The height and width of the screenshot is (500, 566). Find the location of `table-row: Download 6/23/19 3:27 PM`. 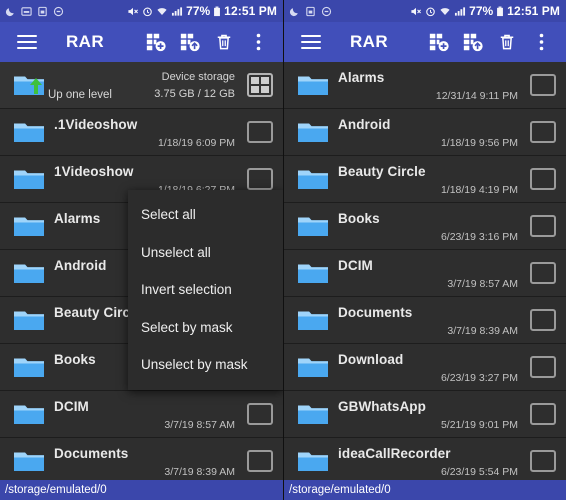

table-row: Download 6/23/19 3:27 PM is located at coordinates (425, 367).